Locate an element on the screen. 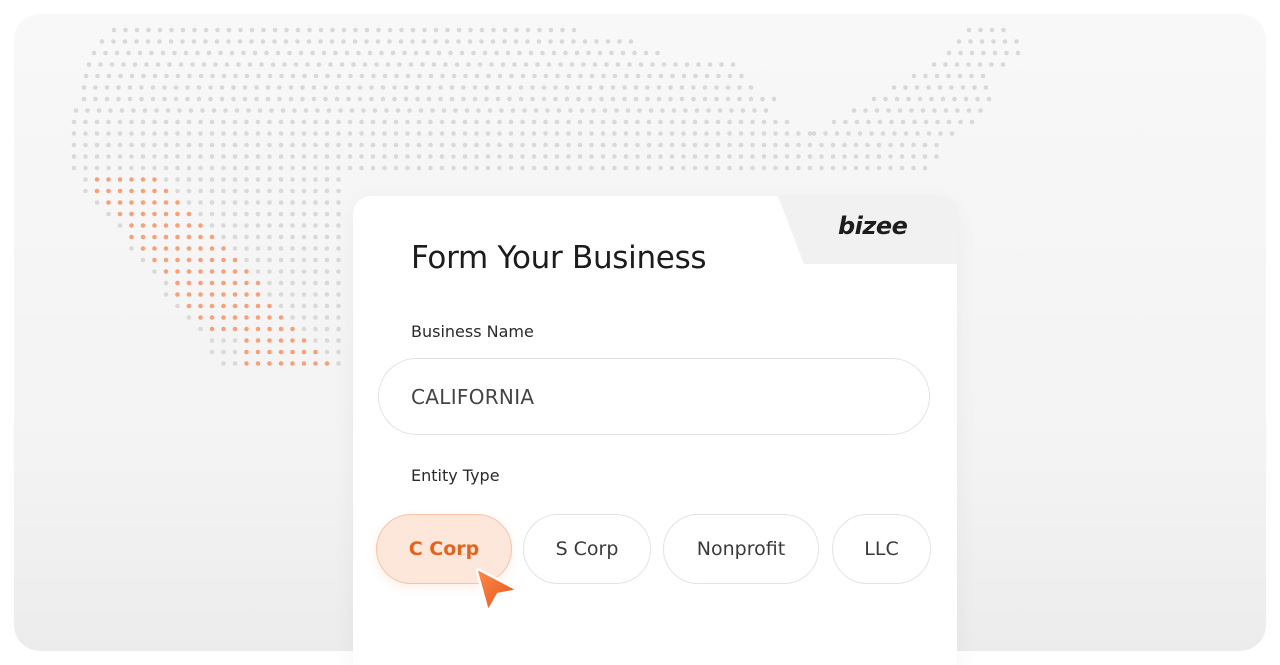 The image size is (1280, 665). form-title: Form Your Business is located at coordinates (559, 258).